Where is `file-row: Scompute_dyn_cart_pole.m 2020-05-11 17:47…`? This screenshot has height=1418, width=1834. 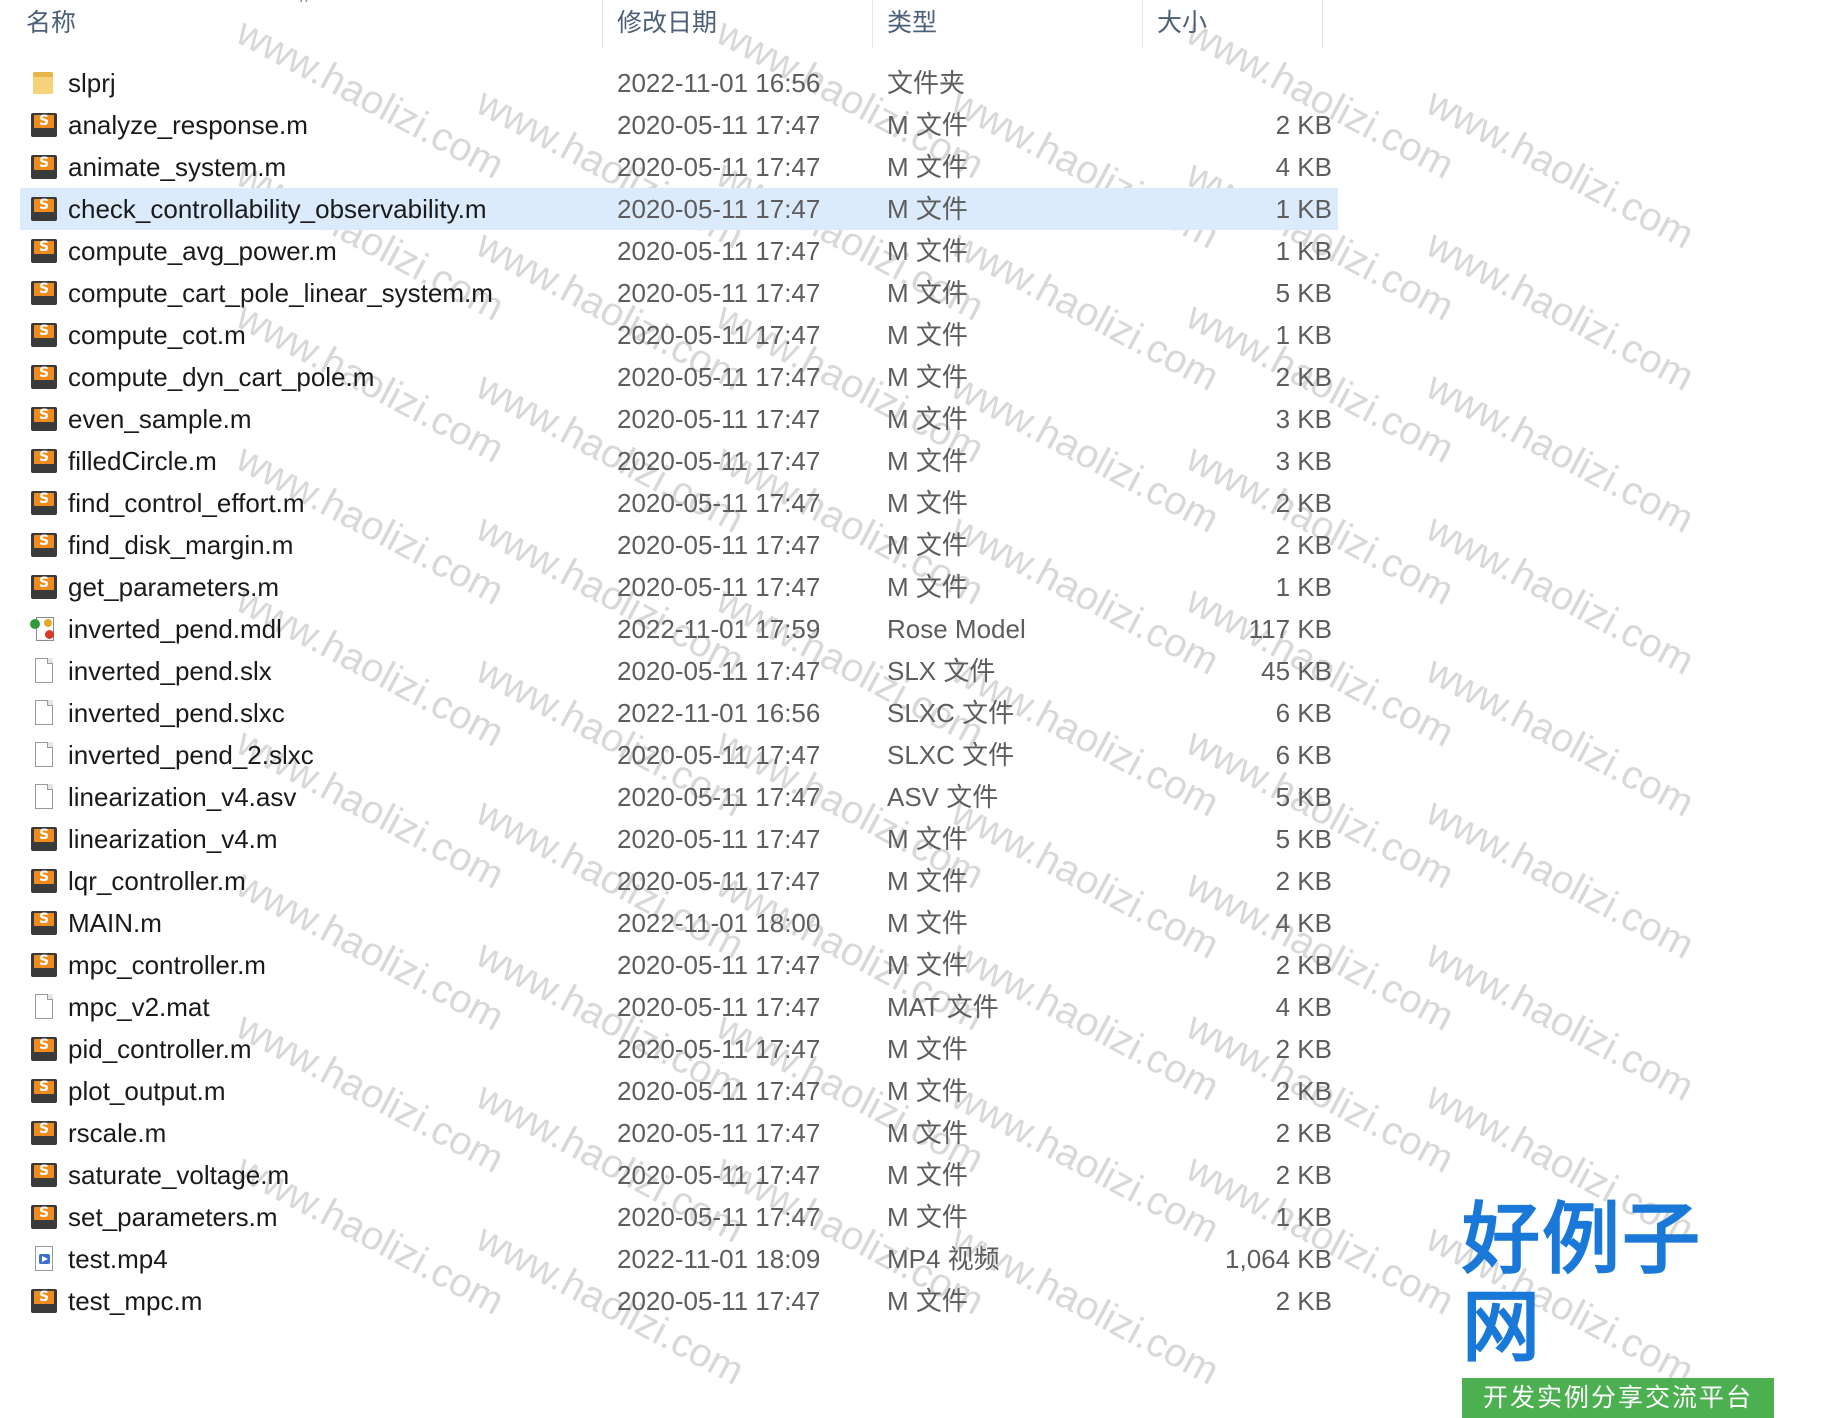 file-row: Scompute_dyn_cart_pole.m 2020-05-11 17:47… is located at coordinates (679, 377).